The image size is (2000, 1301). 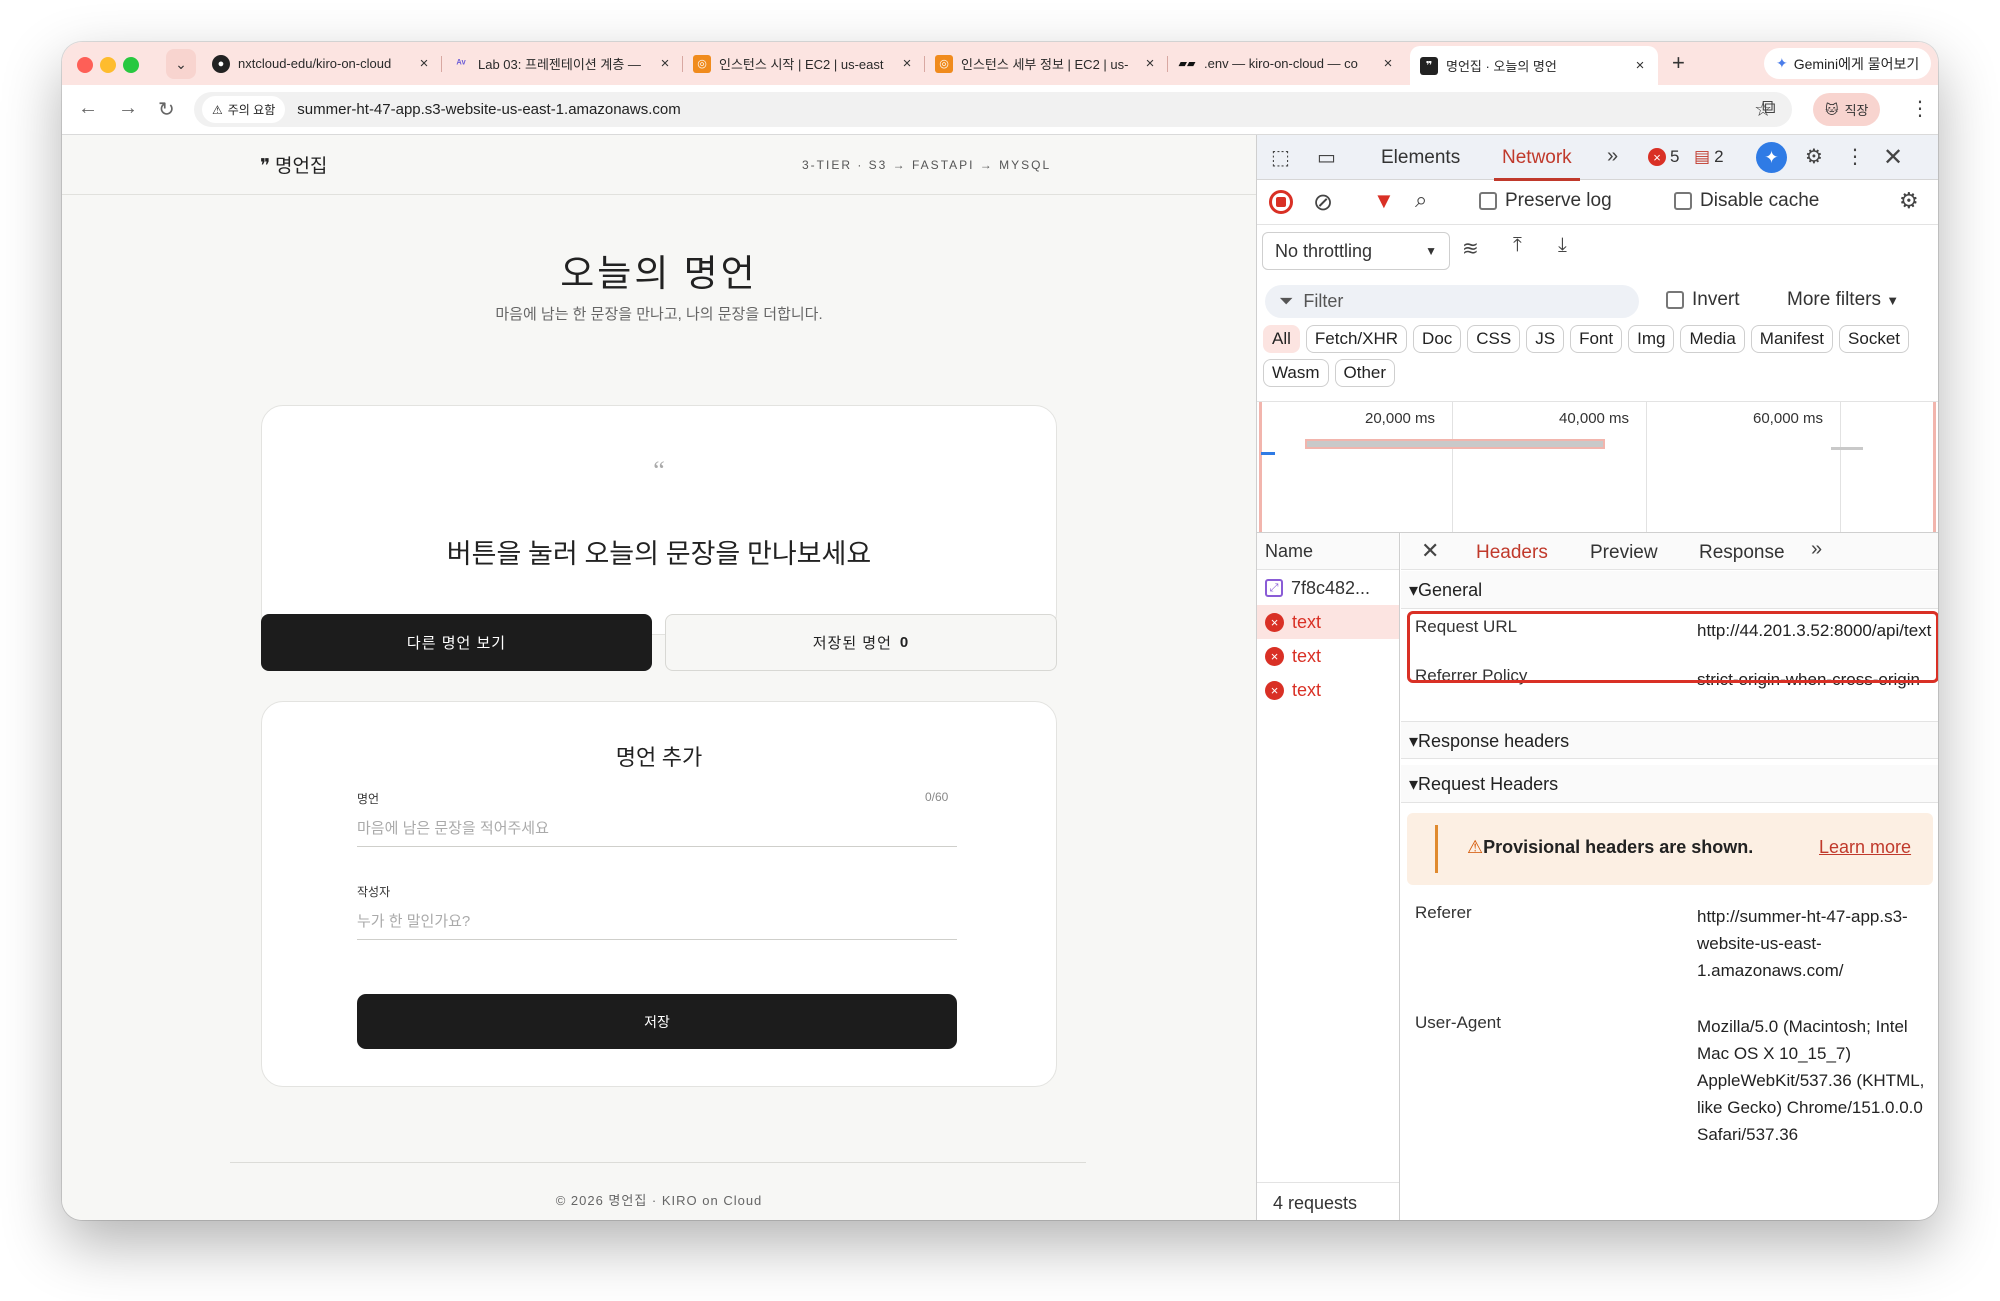 I want to click on close-devtools-icon: ✕, so click(x=1893, y=157).